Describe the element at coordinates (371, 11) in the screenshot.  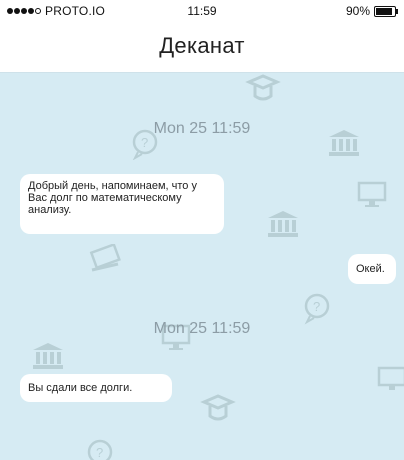
I see `battery-status: 90%` at that location.